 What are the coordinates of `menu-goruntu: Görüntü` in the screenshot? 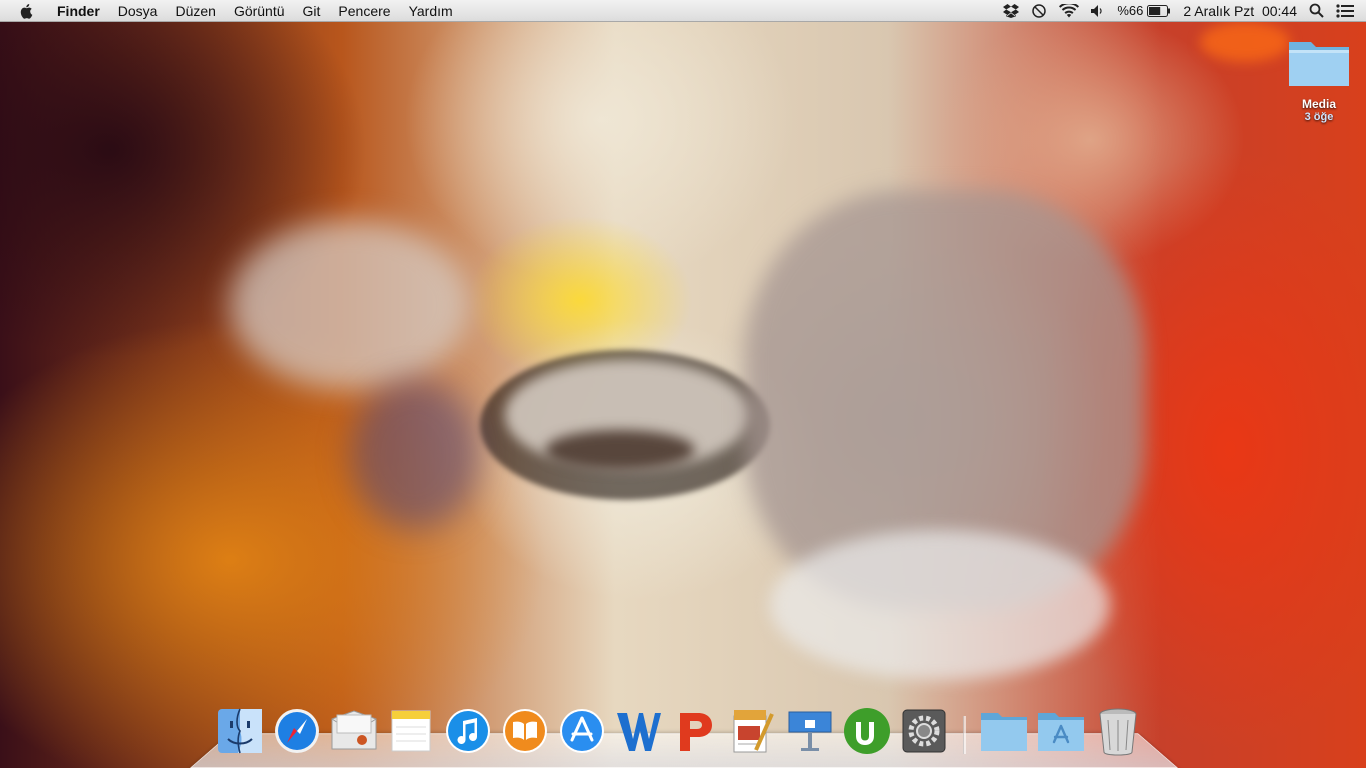 It's located at (259, 11).